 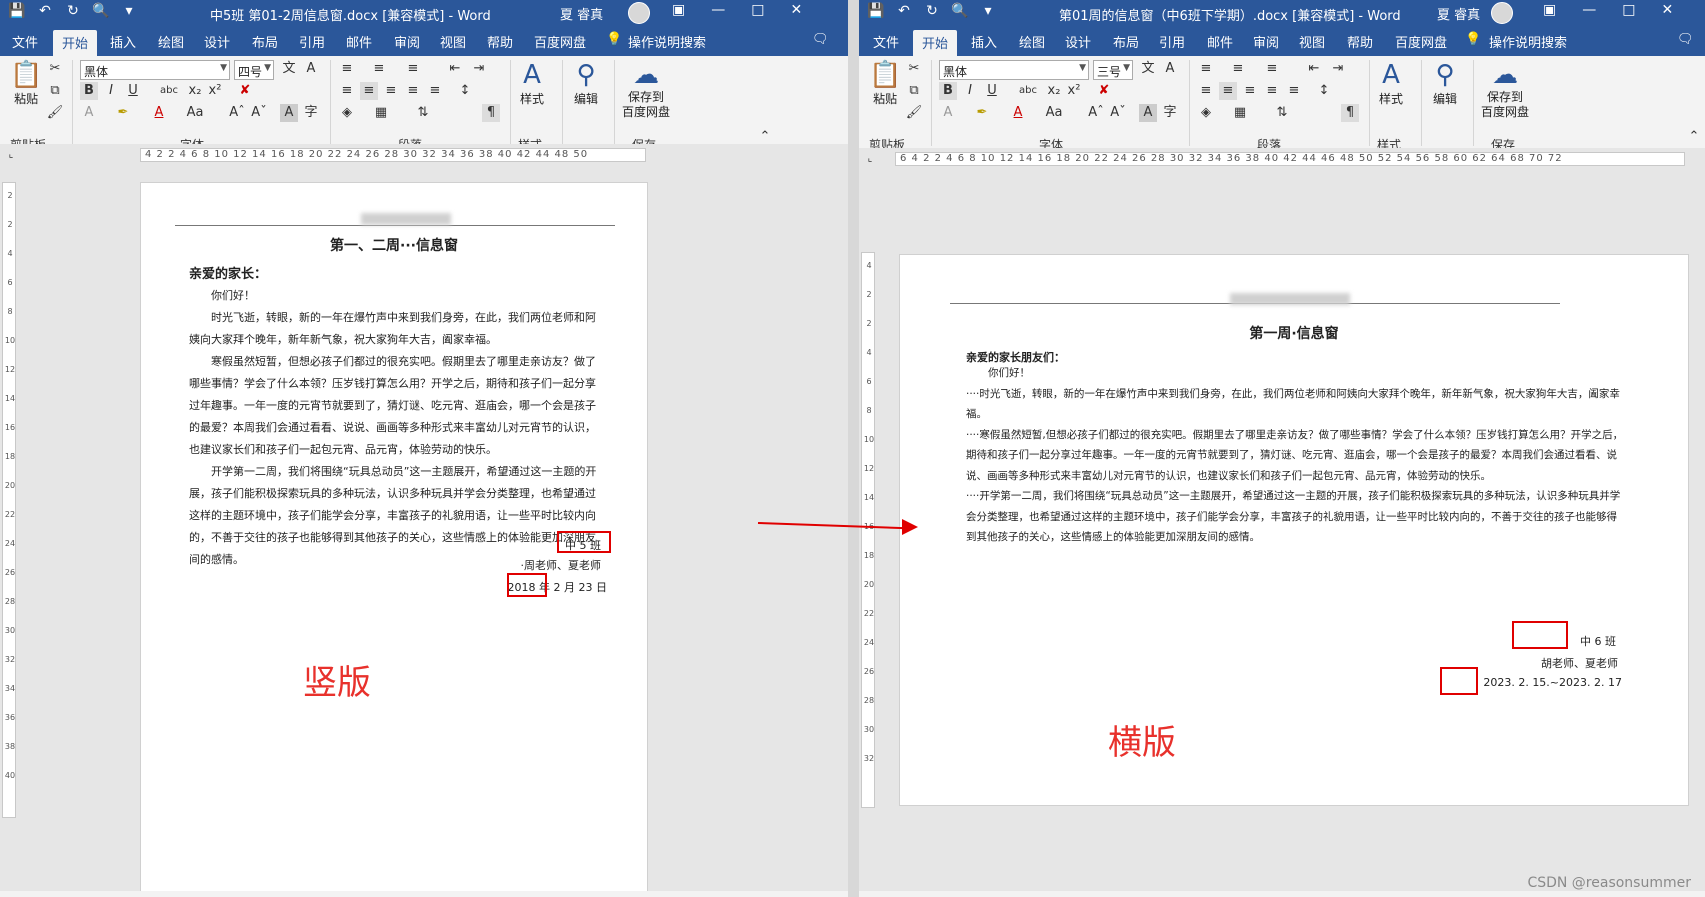 What do you see at coordinates (1685, 39) in the screenshot?
I see `comments-icon: 🗨` at bounding box center [1685, 39].